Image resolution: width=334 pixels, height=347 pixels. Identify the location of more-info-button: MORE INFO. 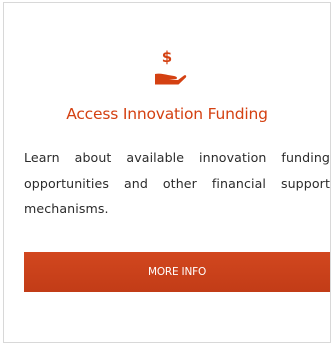
(177, 272).